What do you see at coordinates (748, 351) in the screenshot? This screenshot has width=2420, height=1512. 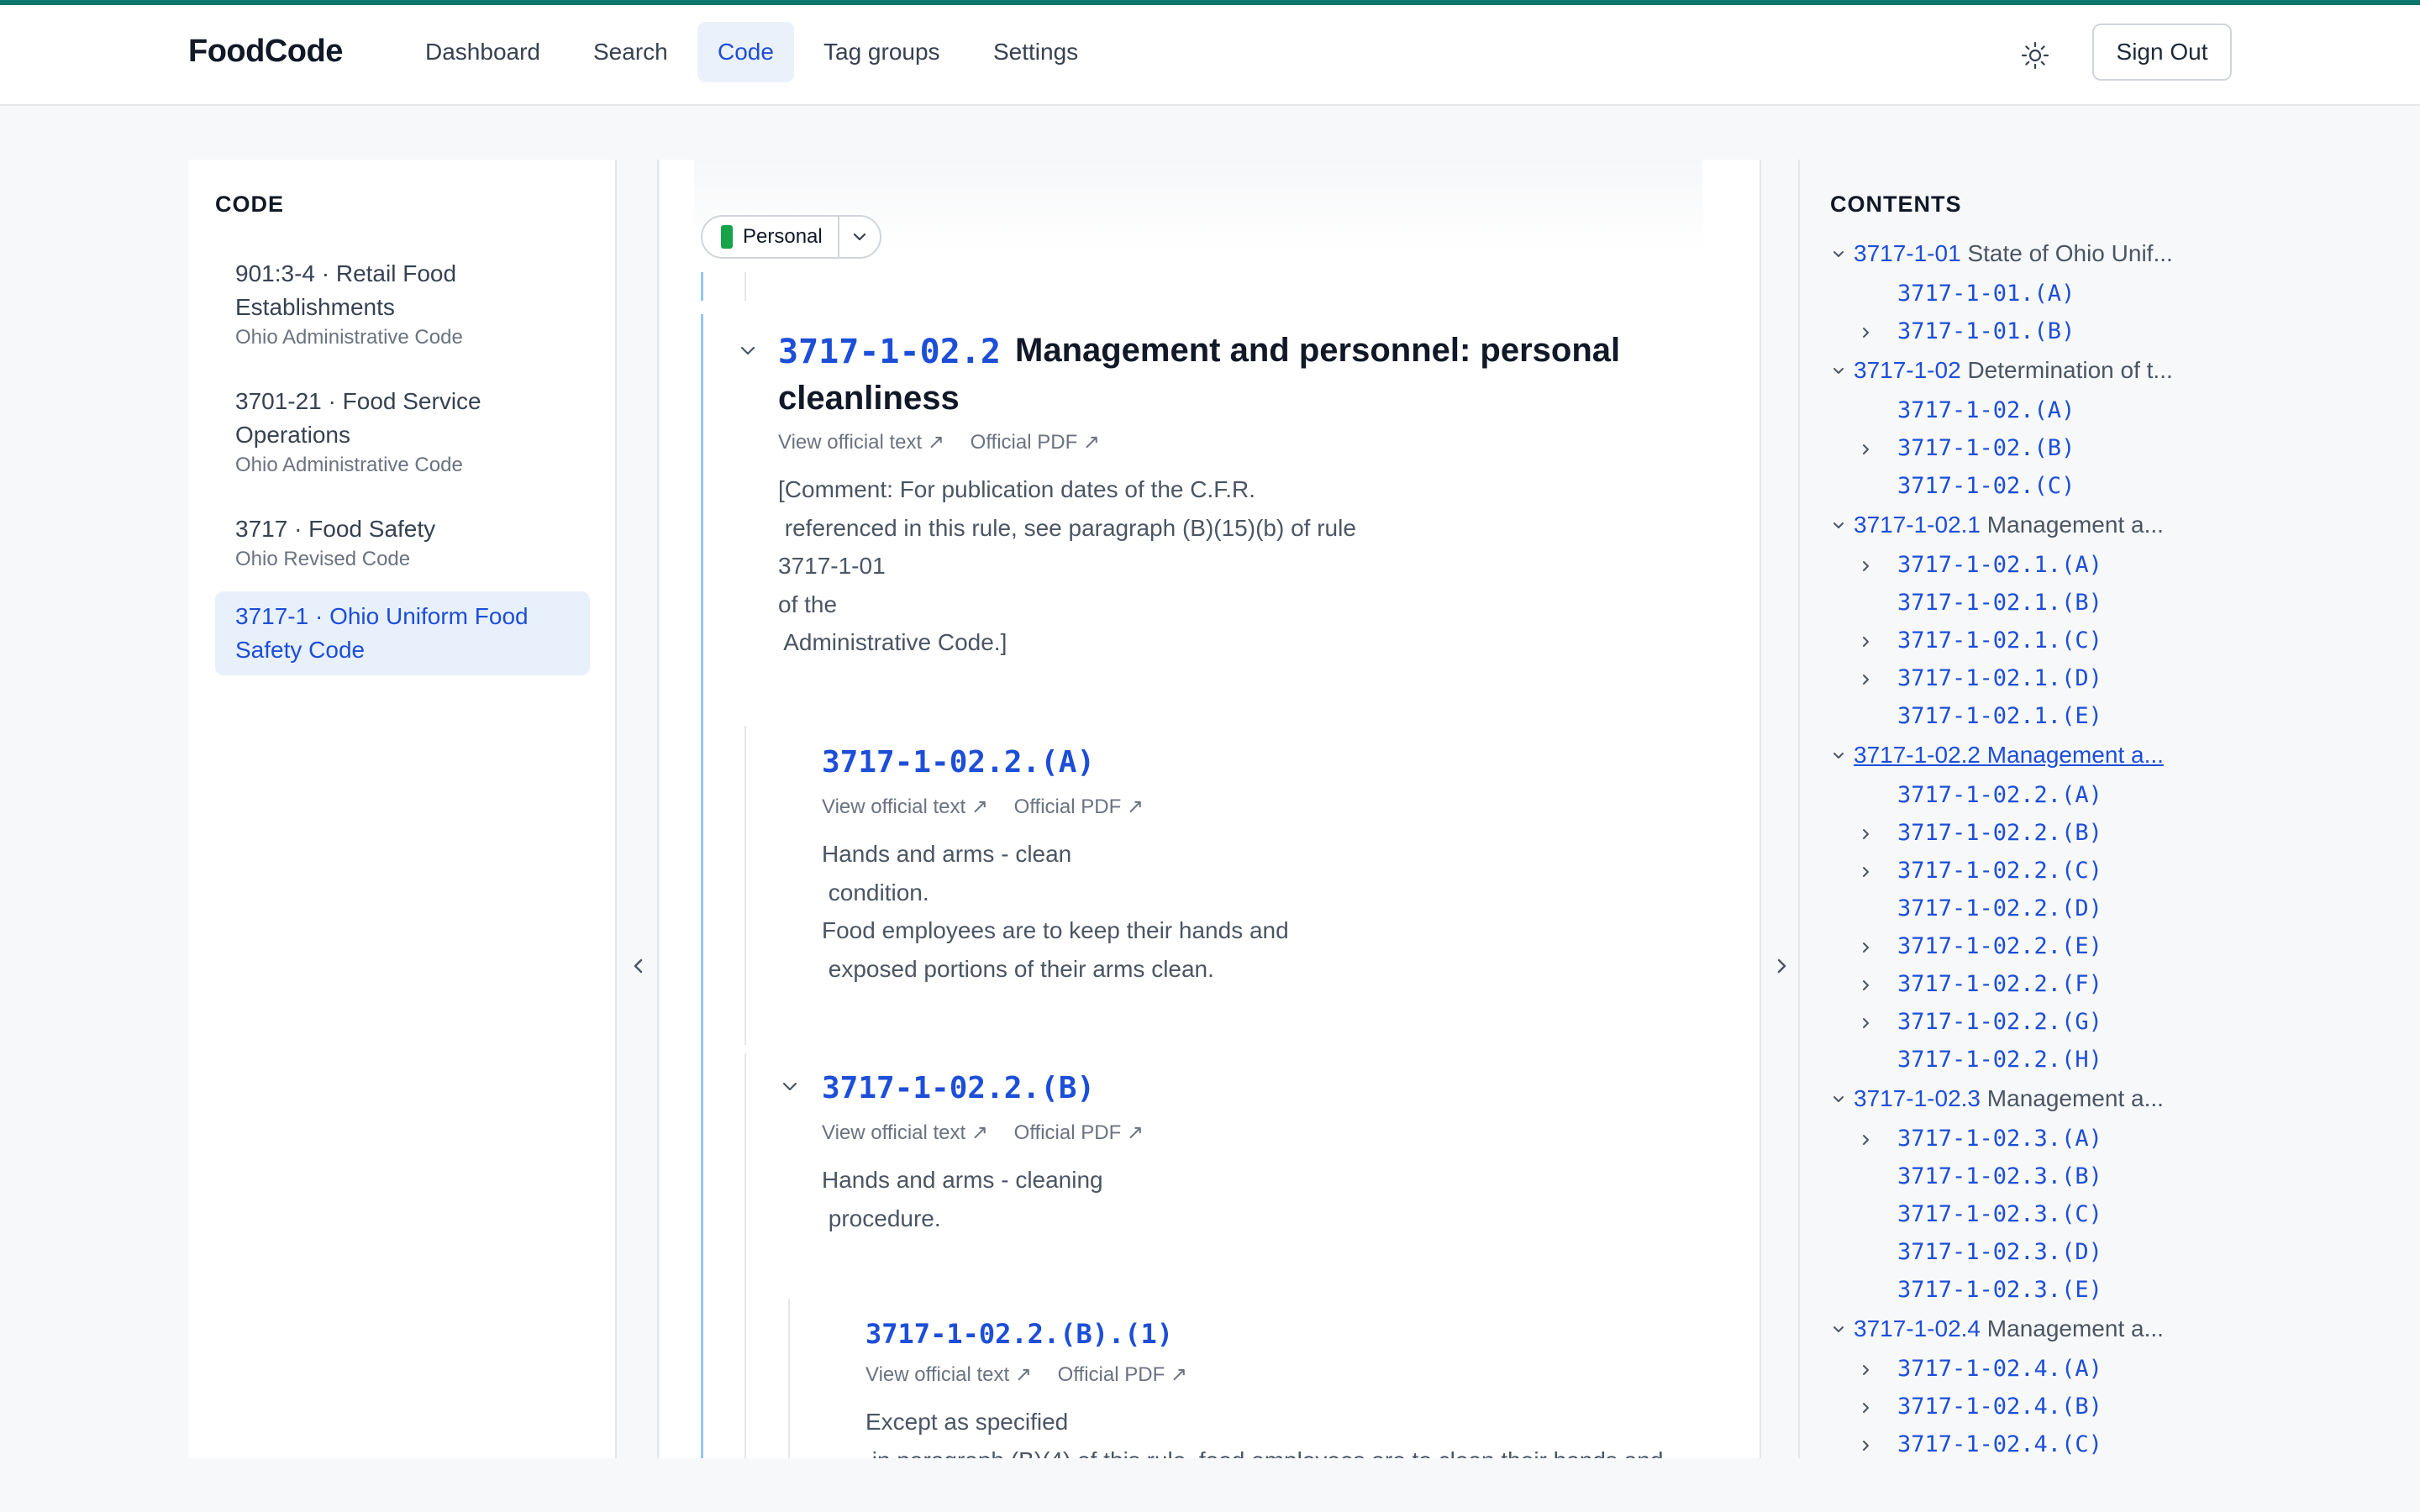 I see `collapse-section-button` at bounding box center [748, 351].